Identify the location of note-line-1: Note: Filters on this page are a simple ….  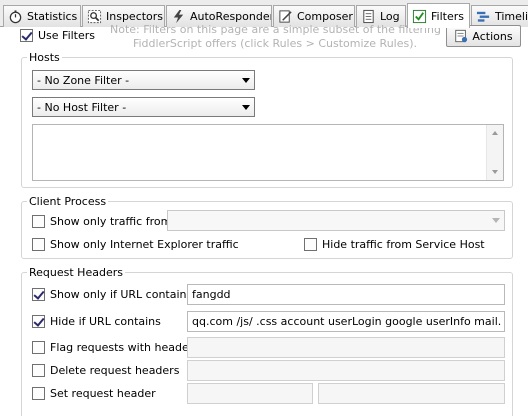
(275, 29).